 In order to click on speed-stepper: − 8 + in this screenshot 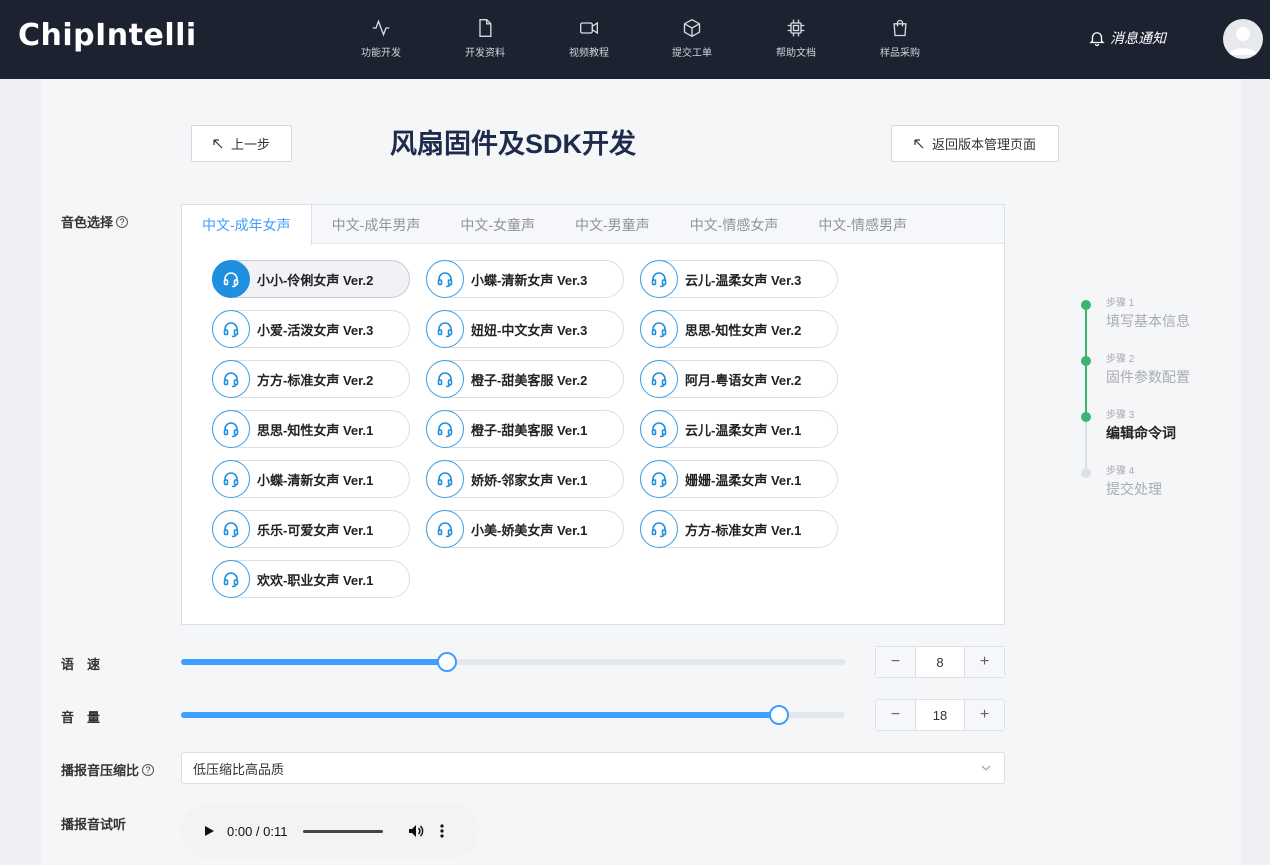, I will do `click(940, 662)`.